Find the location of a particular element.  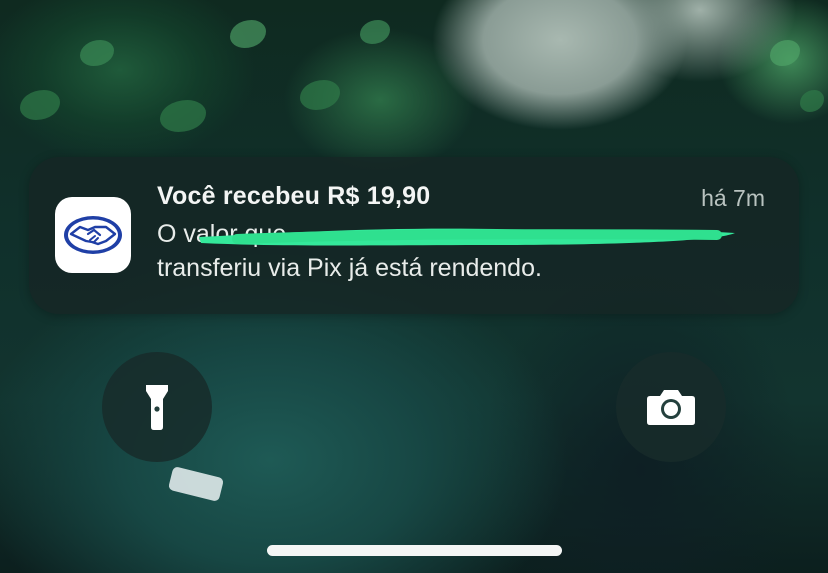

home-indicator is located at coordinates (414, 550).